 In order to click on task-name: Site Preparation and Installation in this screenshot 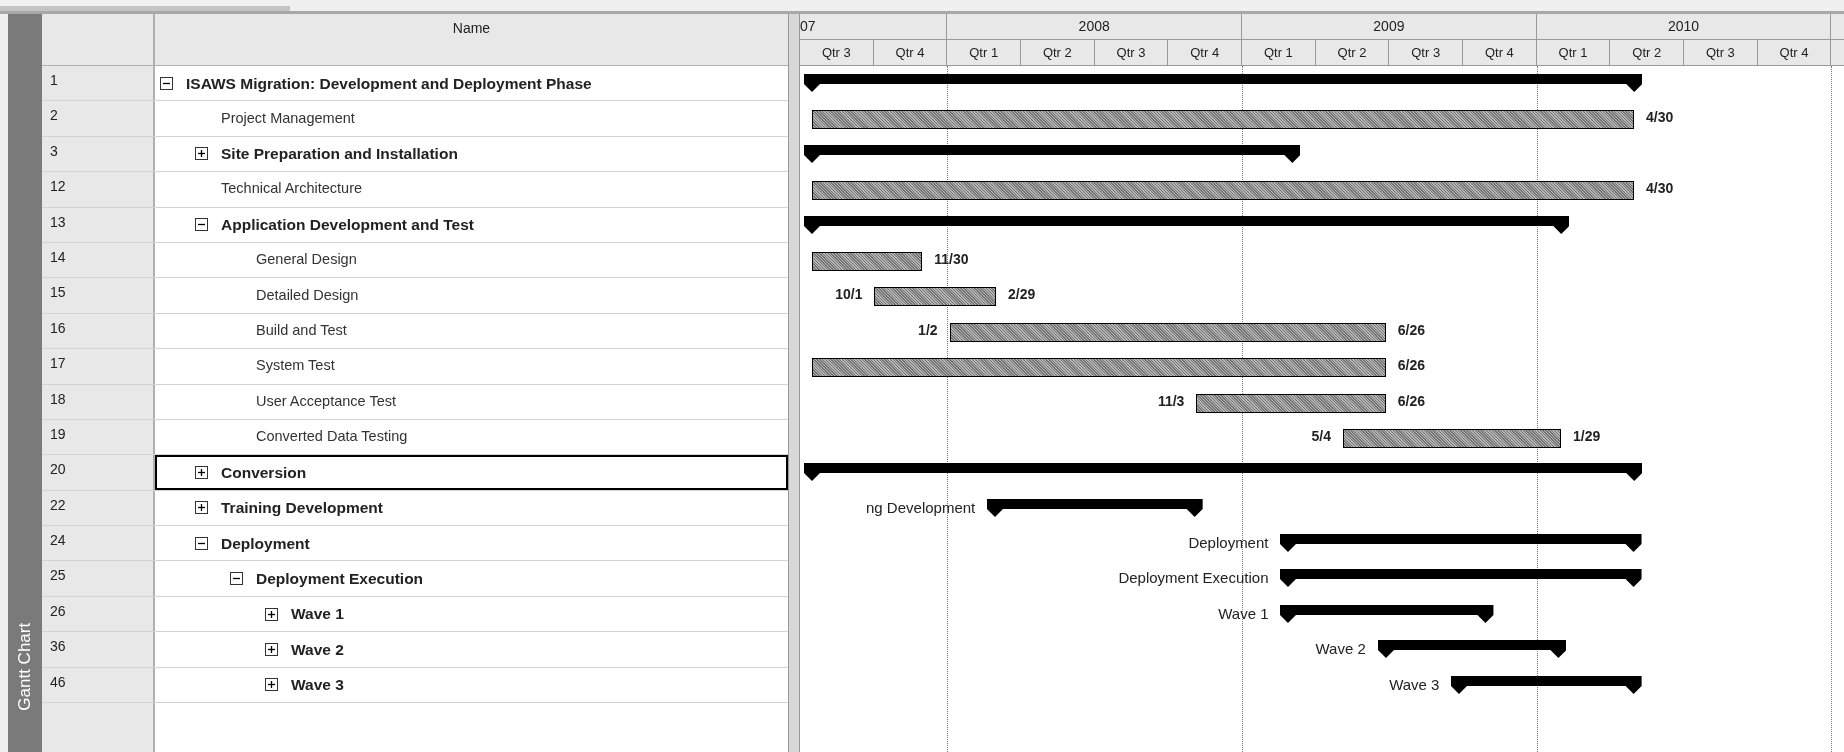, I will do `click(339, 154)`.